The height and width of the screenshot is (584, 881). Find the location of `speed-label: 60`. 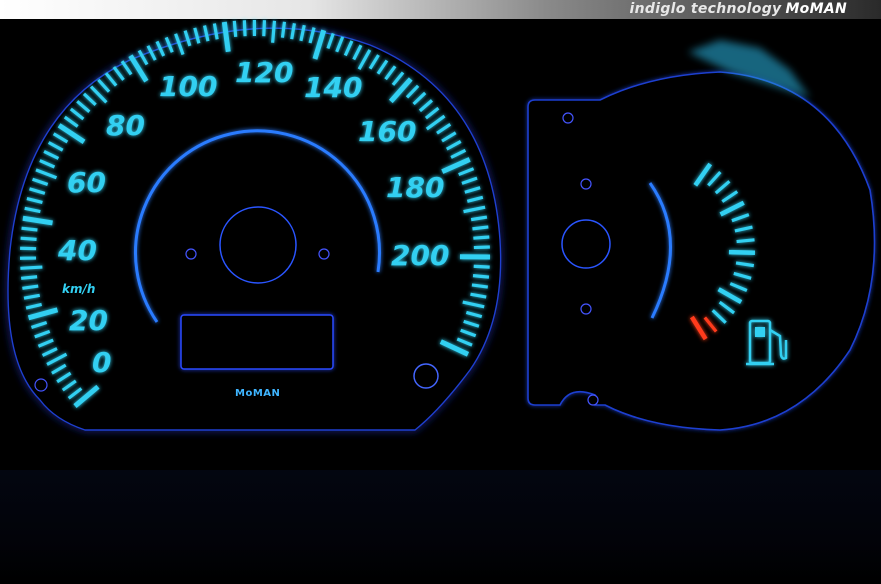

speed-label: 60 is located at coordinates (86, 182).